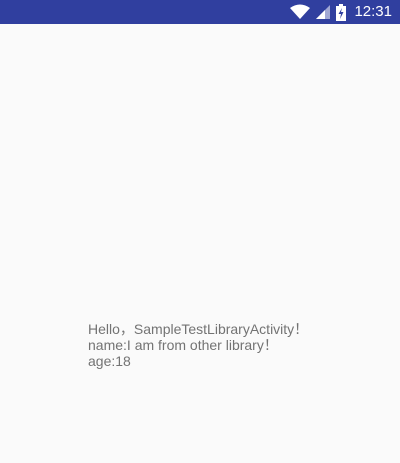 The height and width of the screenshot is (463, 400). Describe the element at coordinates (198, 329) in the screenshot. I see `greeting-line: Hello，SampleTestLibraryActivity！` at that location.